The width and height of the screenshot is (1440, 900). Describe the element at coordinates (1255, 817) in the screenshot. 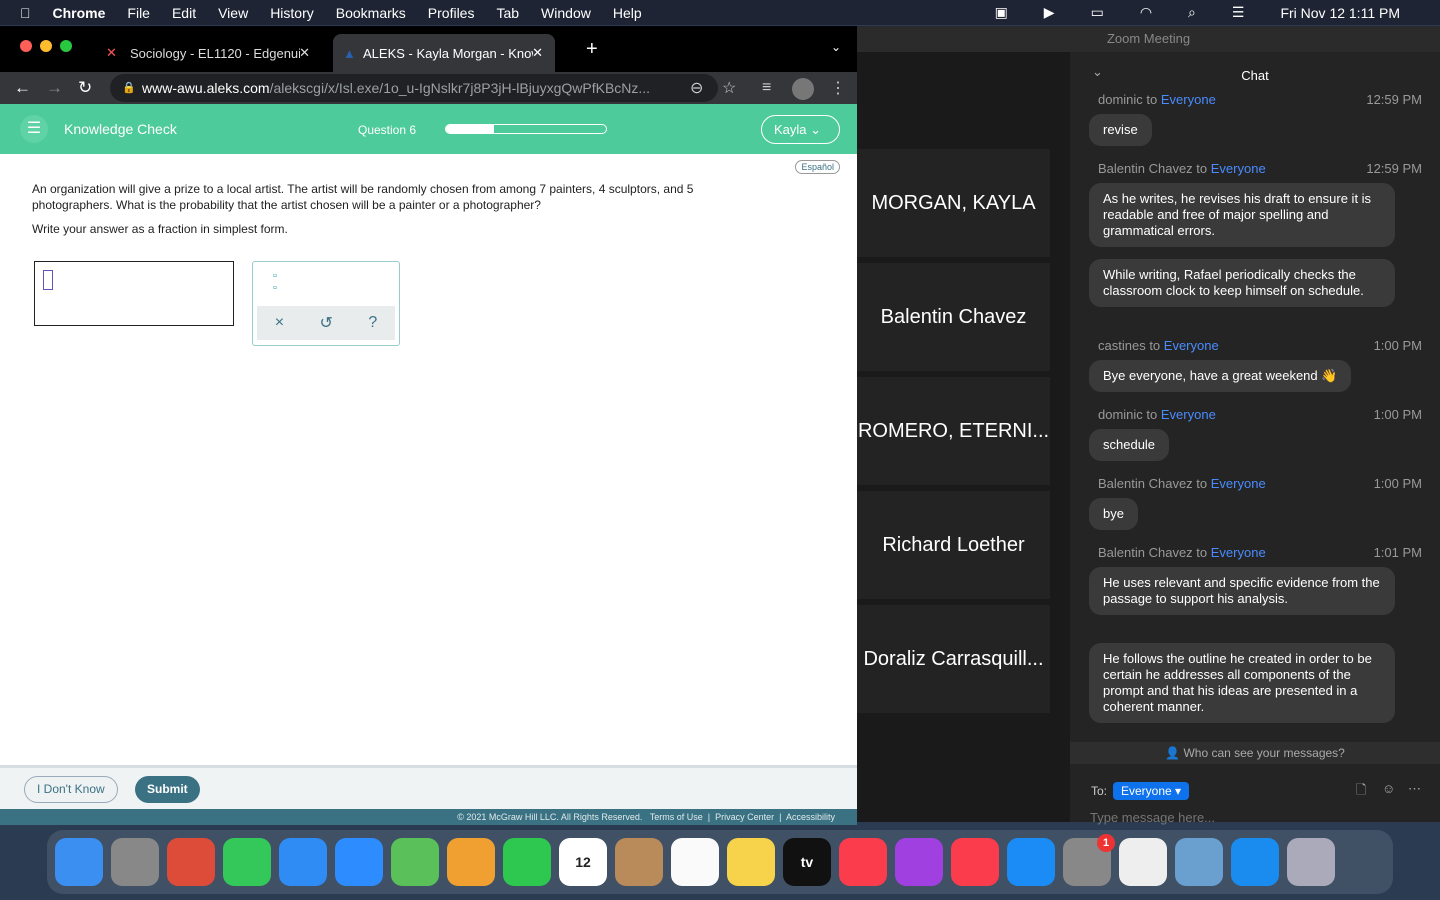

I see `chat-message-input` at that location.